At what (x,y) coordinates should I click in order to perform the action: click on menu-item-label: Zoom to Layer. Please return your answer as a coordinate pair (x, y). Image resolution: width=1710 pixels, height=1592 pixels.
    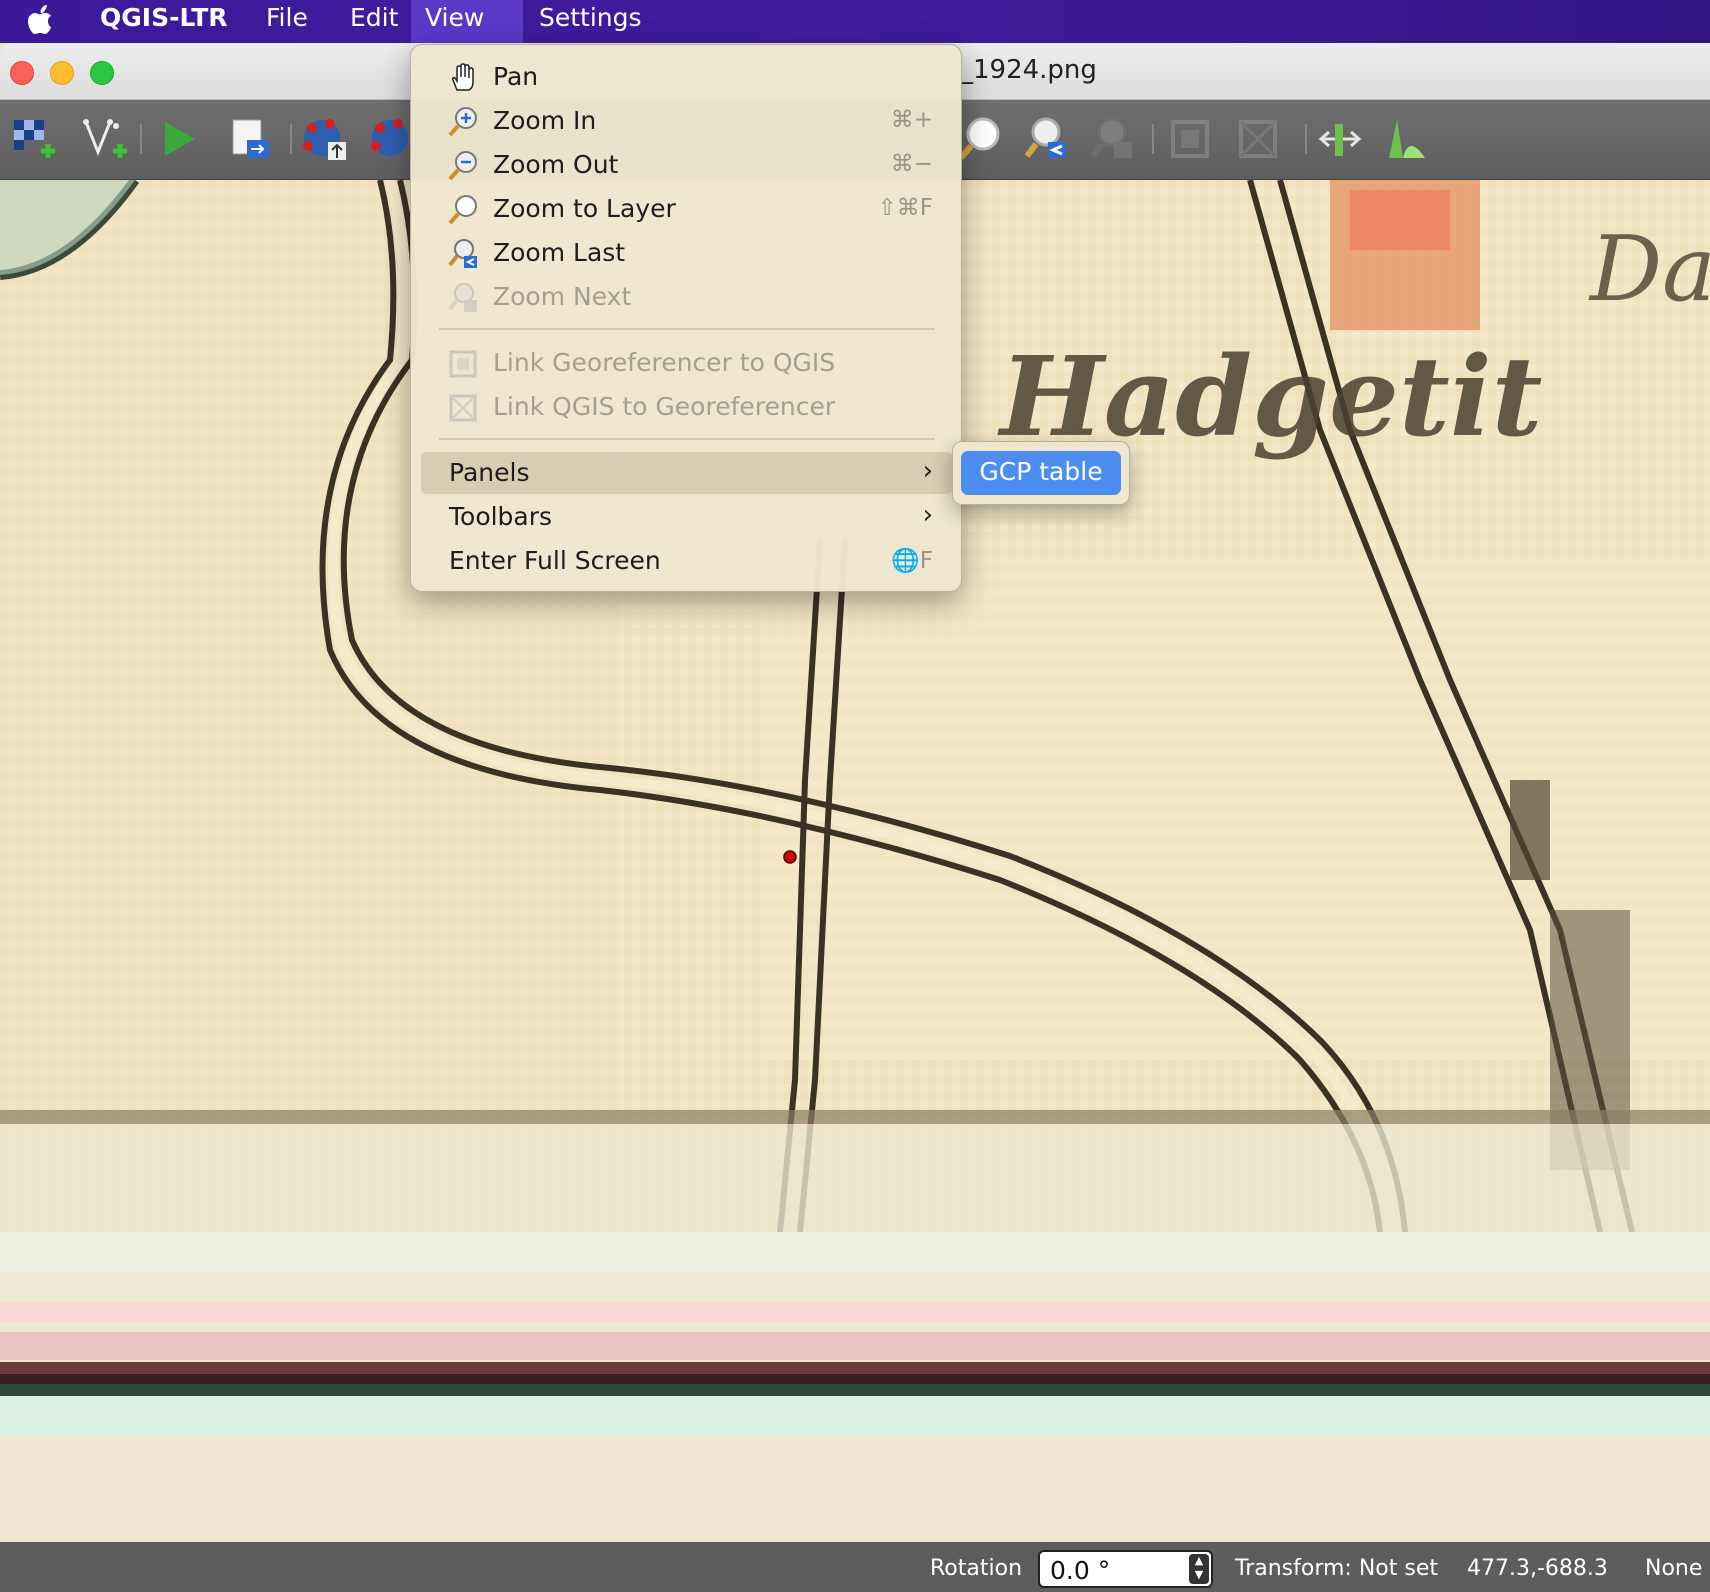
    Looking at the image, I should click on (584, 208).